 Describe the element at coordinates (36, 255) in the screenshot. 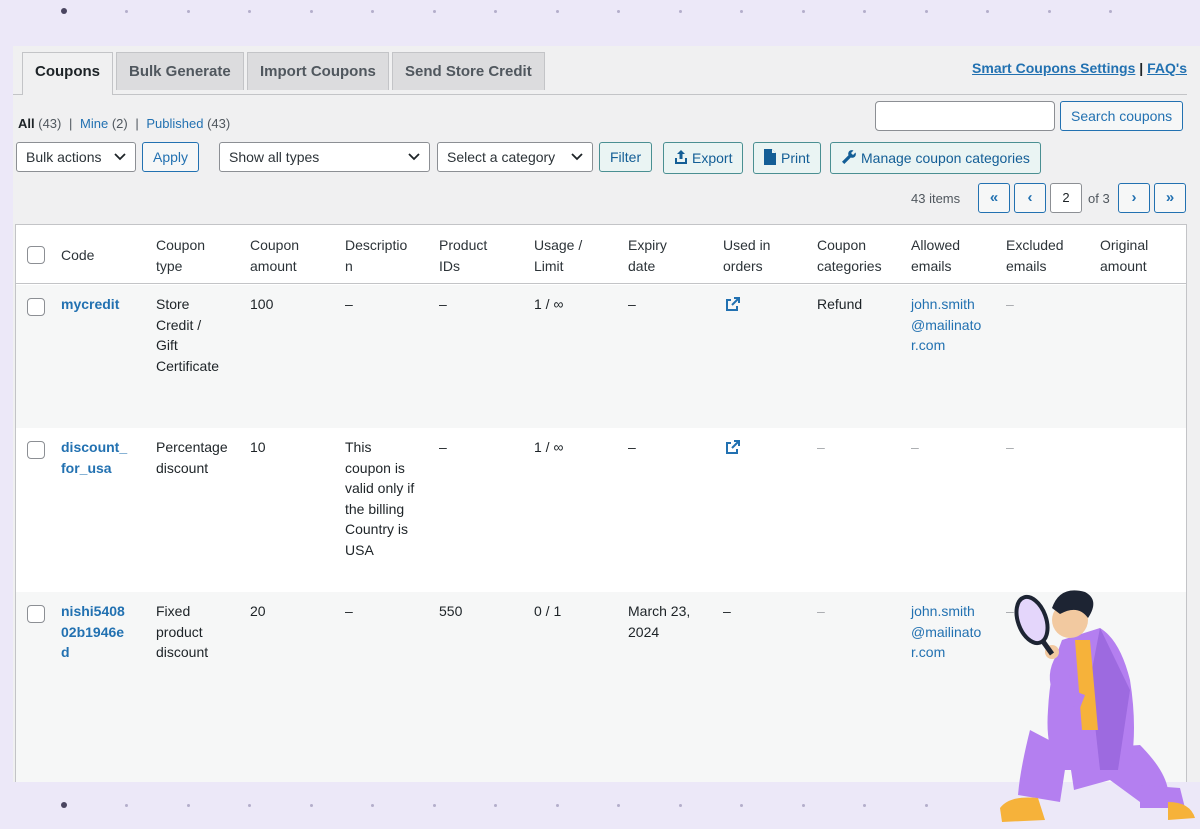

I see `select-all-checkbox` at that location.